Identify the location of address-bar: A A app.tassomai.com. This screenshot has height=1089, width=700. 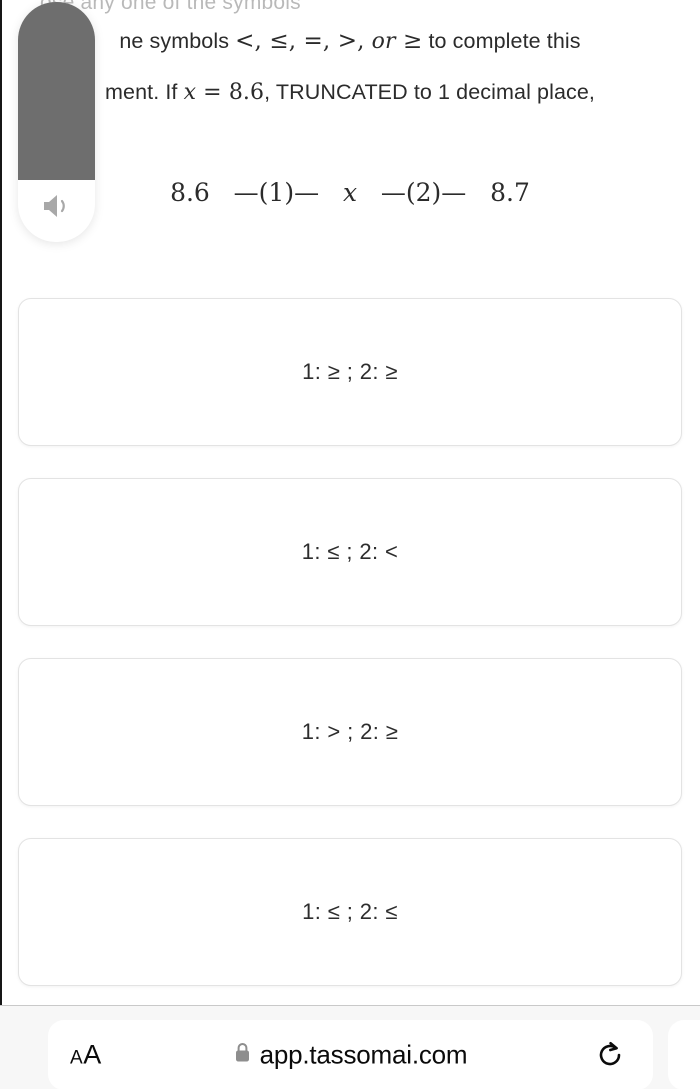
(350, 1054).